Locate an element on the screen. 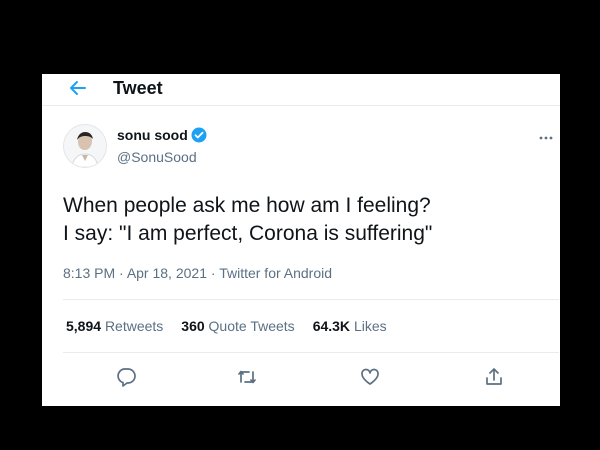 The image size is (600, 450). retweets-label: Retweets is located at coordinates (134, 326).